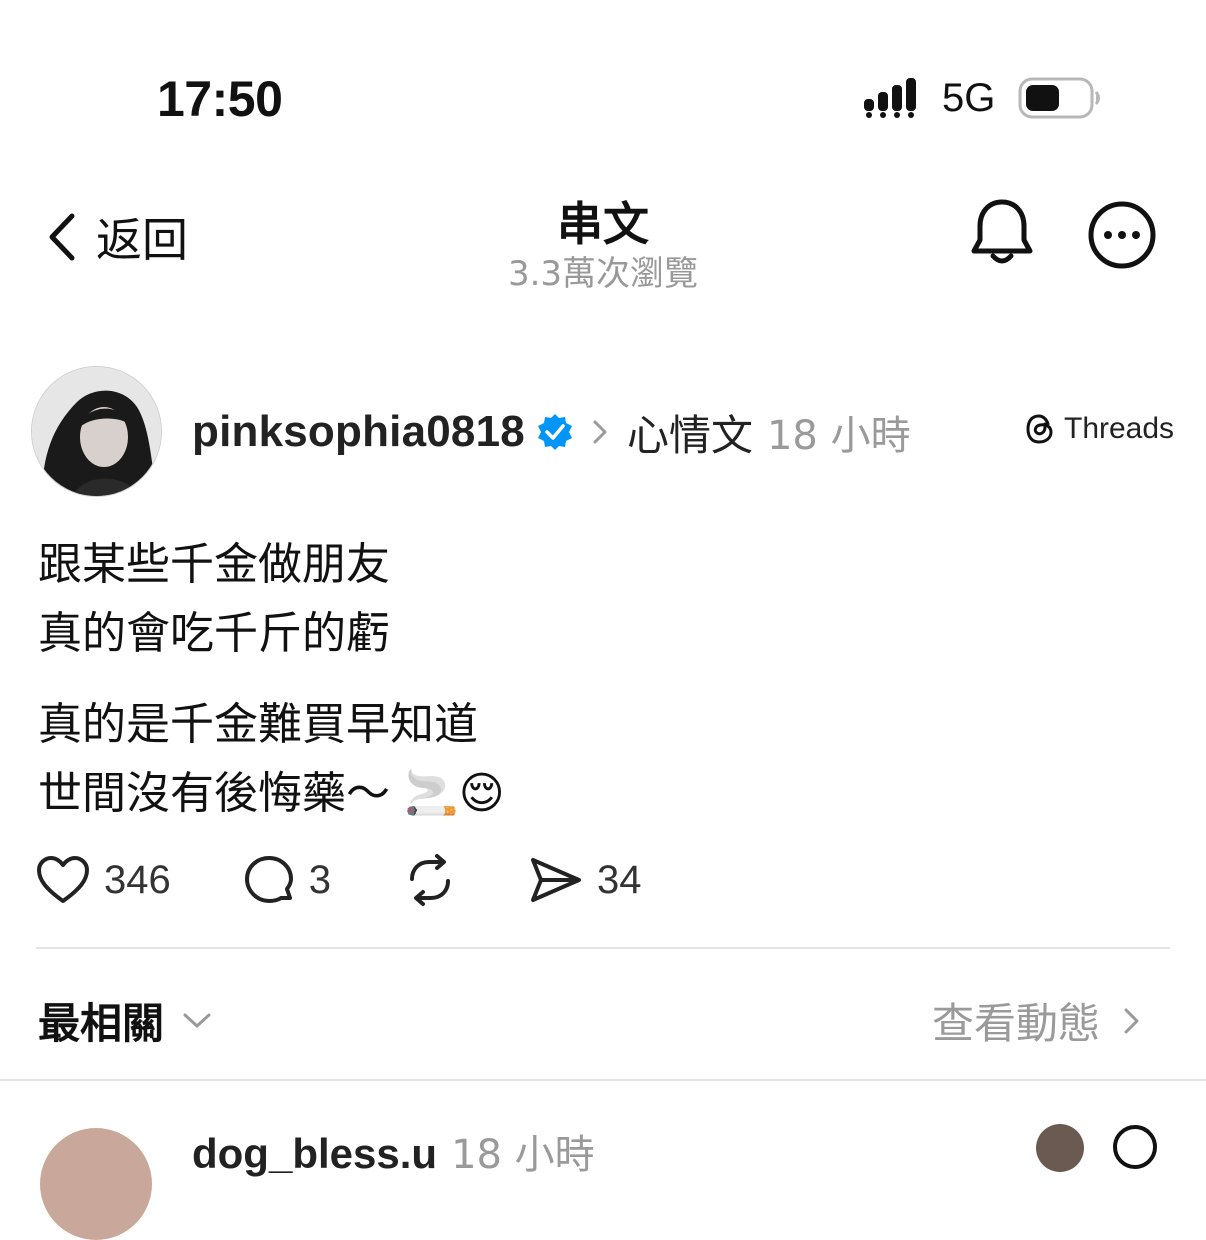  I want to click on more-options-icon, so click(1122, 235).